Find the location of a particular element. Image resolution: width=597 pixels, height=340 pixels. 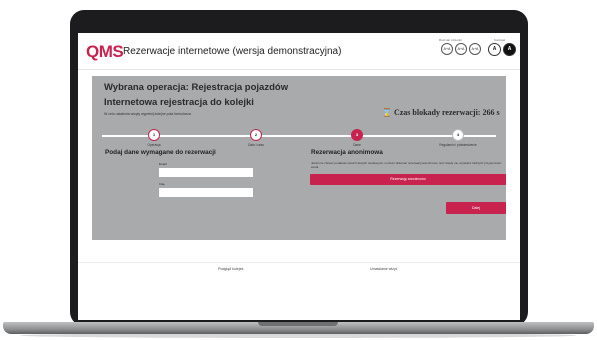

font-size-small-button: A+A is located at coordinates (447, 49).